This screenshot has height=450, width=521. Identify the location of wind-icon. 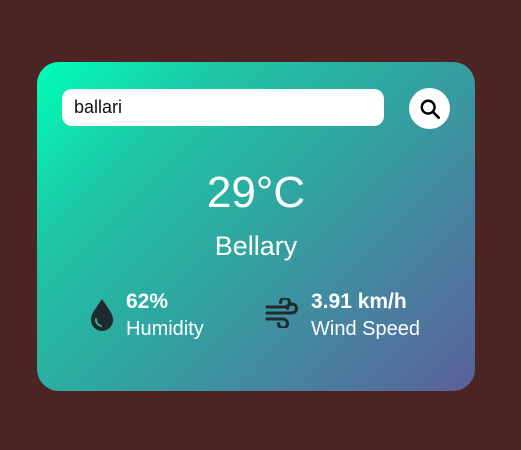
(281, 313).